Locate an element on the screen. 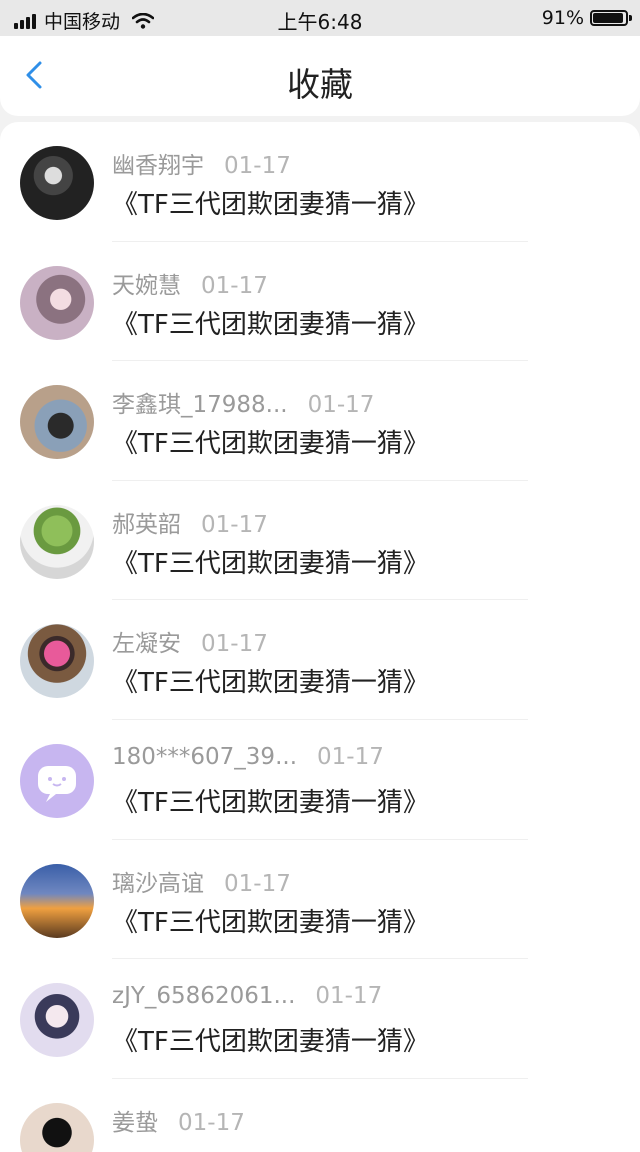  battery-percent: 91% is located at coordinates (562, 18).